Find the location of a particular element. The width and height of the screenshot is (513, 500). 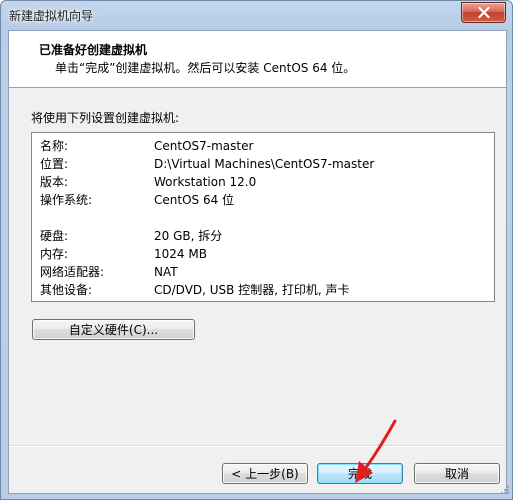

summary-row-os: 操作系统: CentOS 64 位 is located at coordinates (260, 200).